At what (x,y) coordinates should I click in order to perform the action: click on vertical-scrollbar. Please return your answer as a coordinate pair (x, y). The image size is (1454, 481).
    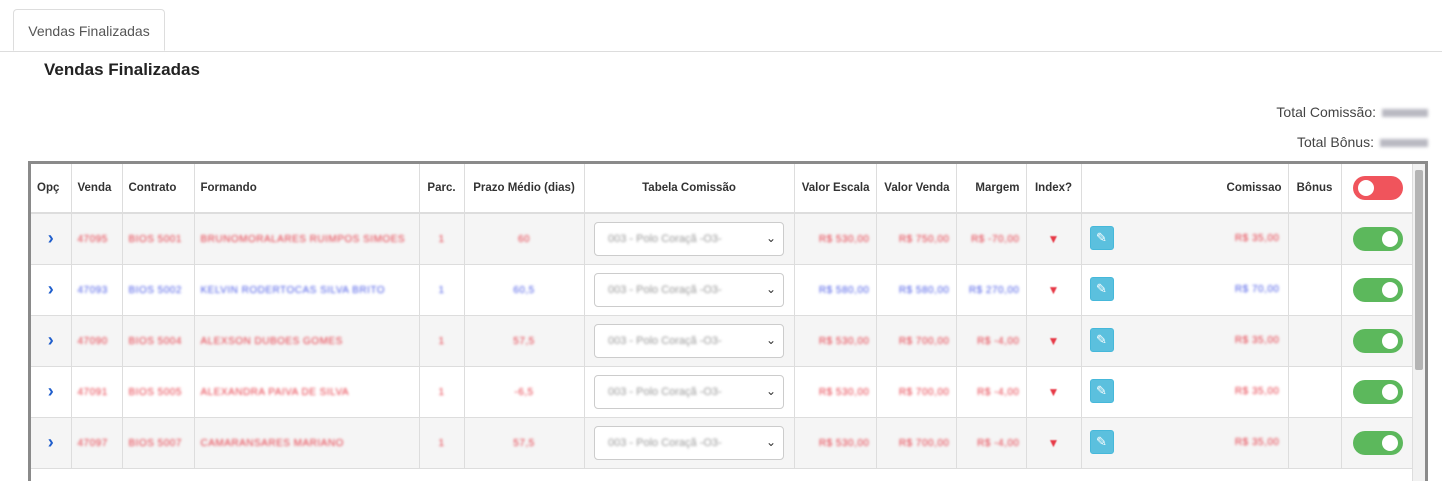
    Looking at the image, I should click on (1418, 322).